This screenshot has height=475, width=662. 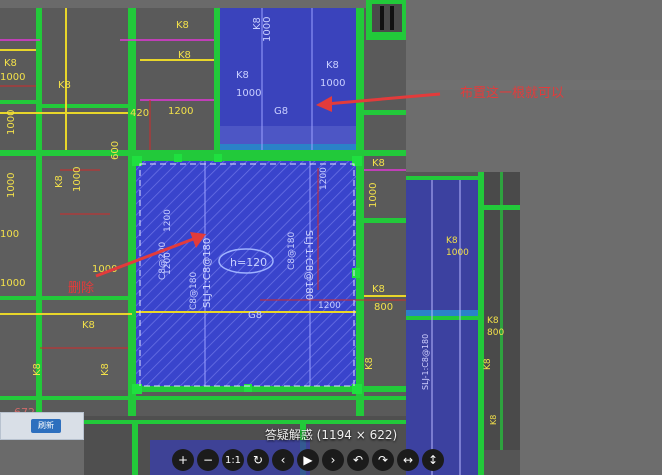 What do you see at coordinates (194, 291) in the screenshot?
I see `c8180-label-1: C8@180` at bounding box center [194, 291].